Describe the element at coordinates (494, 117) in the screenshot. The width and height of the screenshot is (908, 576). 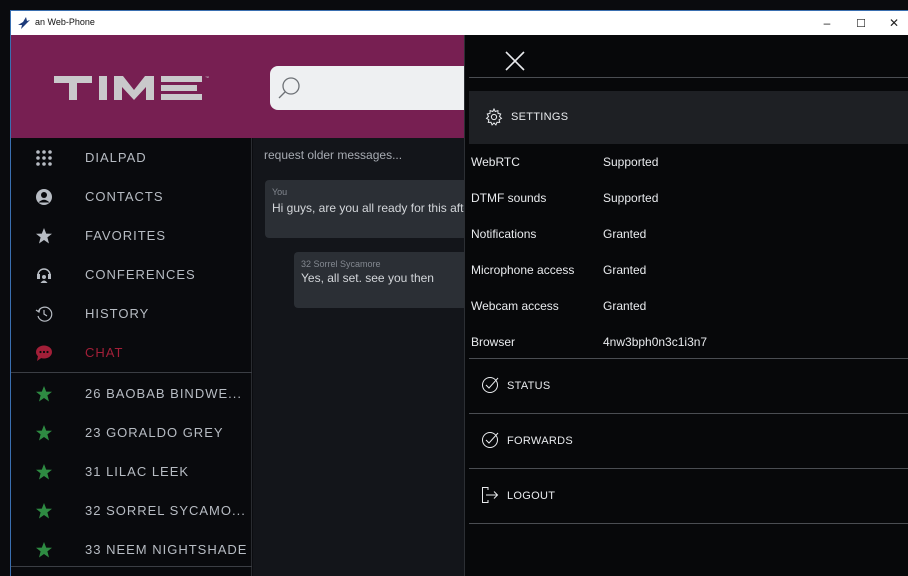
I see `gear-icon` at that location.